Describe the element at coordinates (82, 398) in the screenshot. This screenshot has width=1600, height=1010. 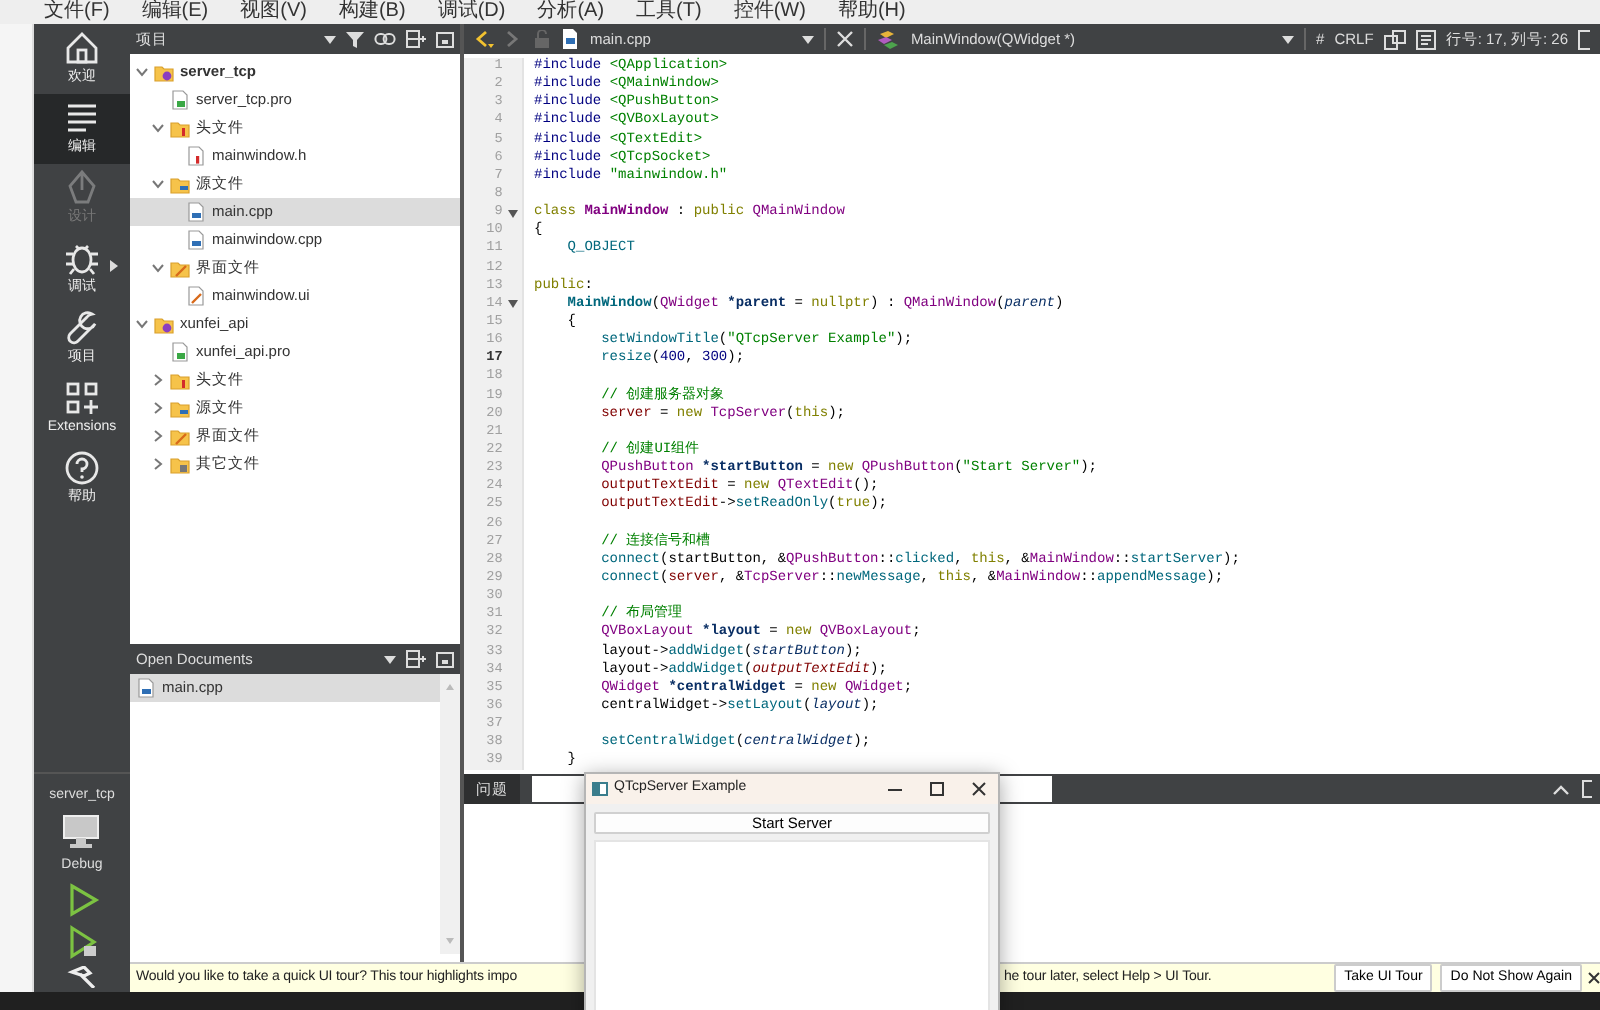
I see `extensions-icon` at that location.